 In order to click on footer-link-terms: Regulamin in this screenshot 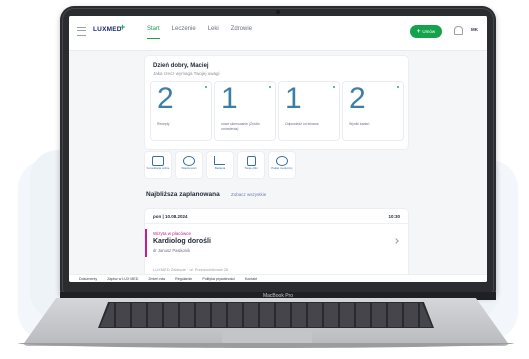, I will do `click(183, 279)`.